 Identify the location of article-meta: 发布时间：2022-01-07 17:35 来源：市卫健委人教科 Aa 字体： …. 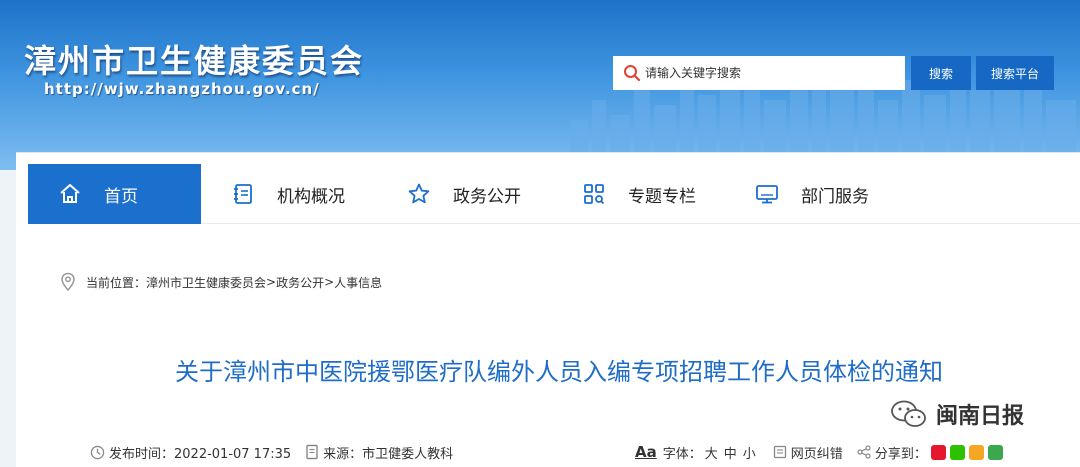
(565, 452).